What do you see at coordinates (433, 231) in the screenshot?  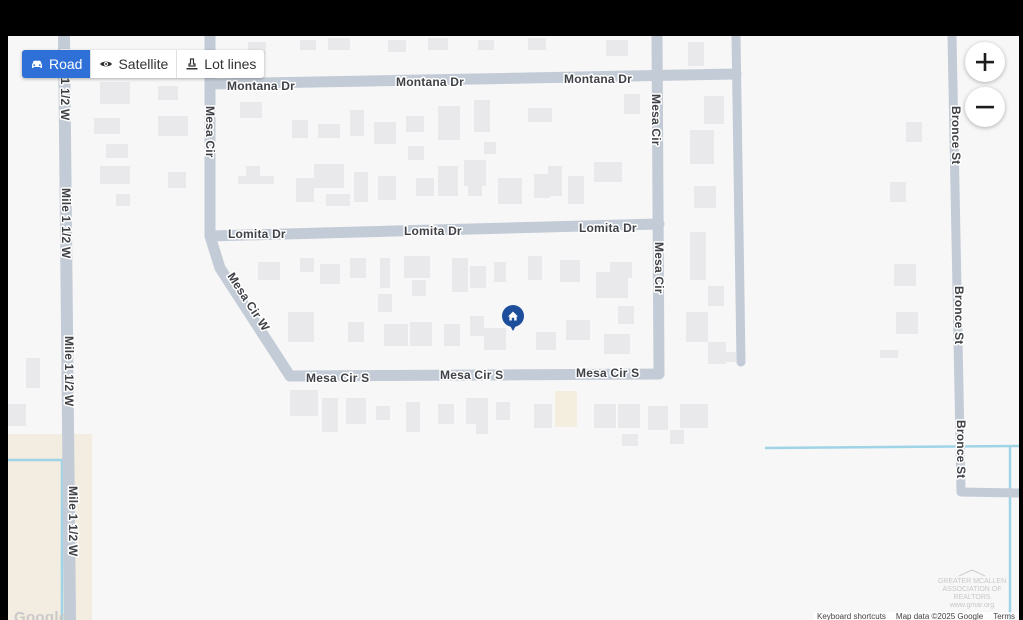 I see `street-label-lomita-dr-2: Lomita Dr` at bounding box center [433, 231].